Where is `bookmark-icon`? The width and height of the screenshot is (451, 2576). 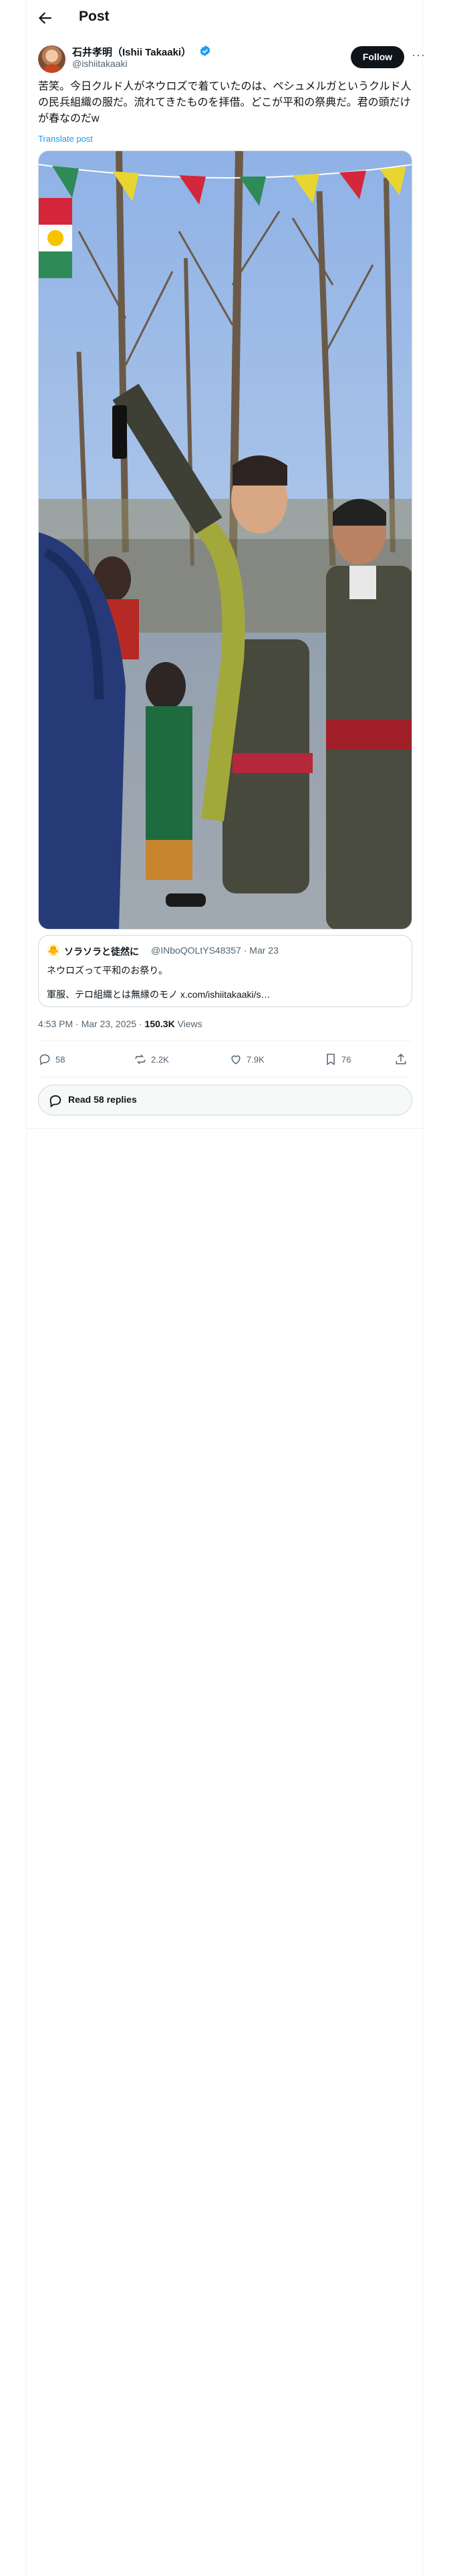
bookmark-icon is located at coordinates (331, 1059).